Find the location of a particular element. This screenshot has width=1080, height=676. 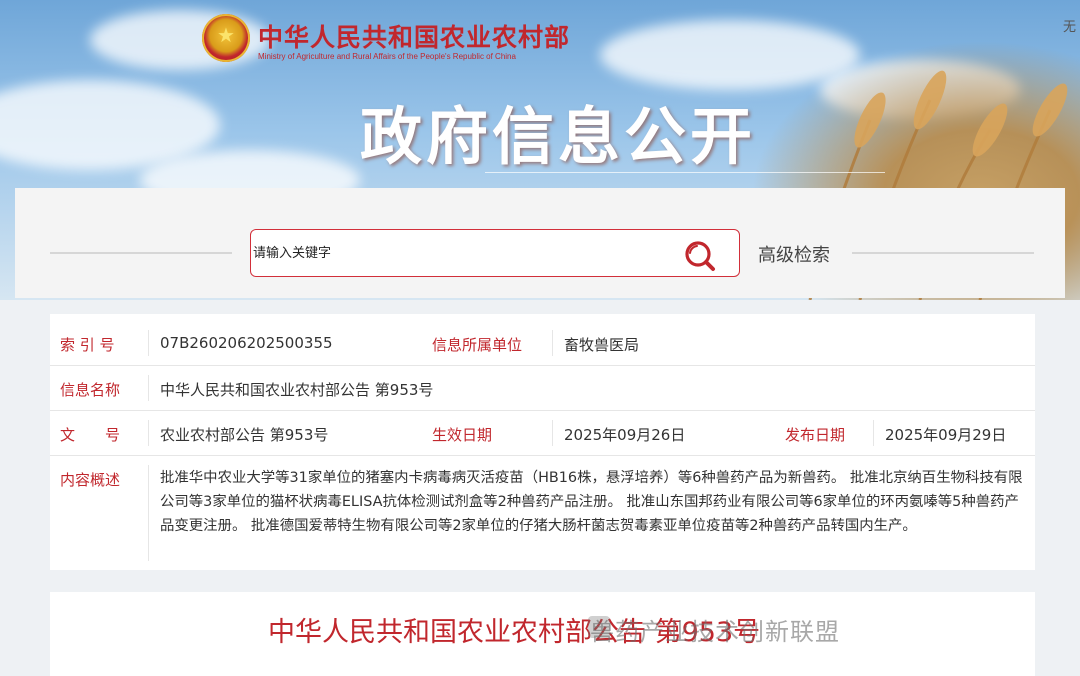

divider-right is located at coordinates (943, 253).